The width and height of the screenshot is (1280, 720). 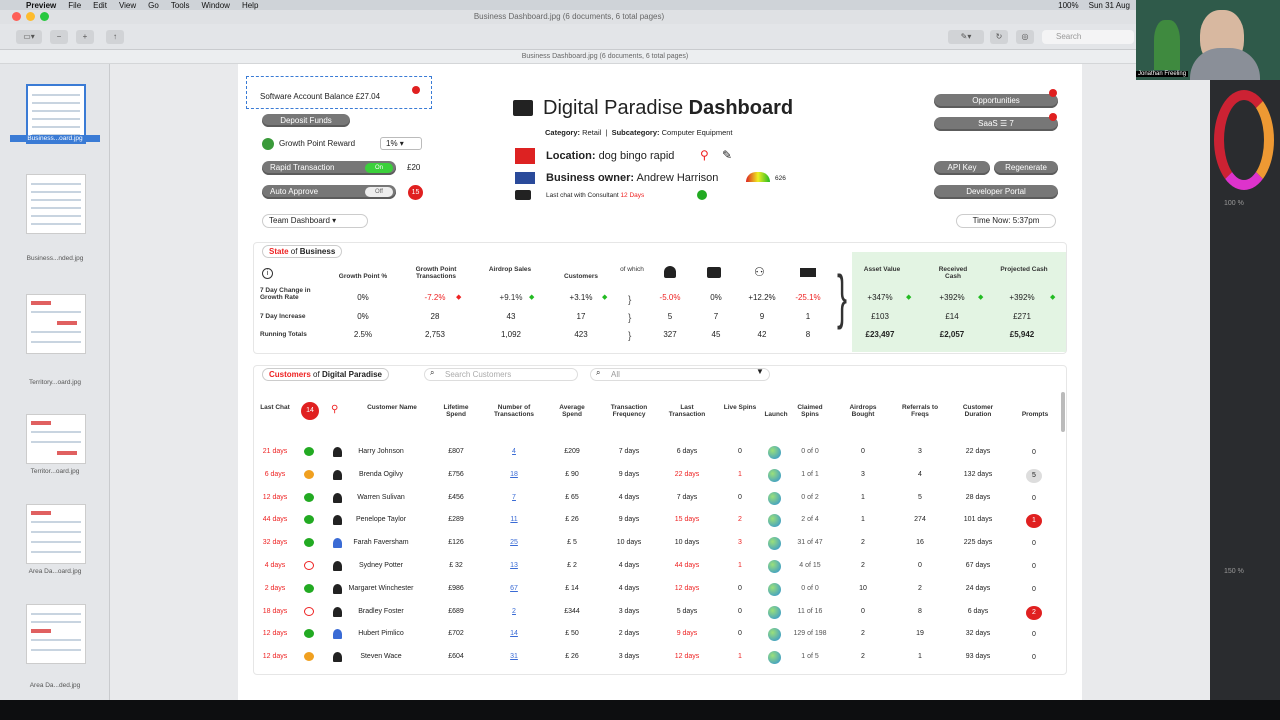 What do you see at coordinates (1063, 412) in the screenshot?
I see `scrollbar` at bounding box center [1063, 412].